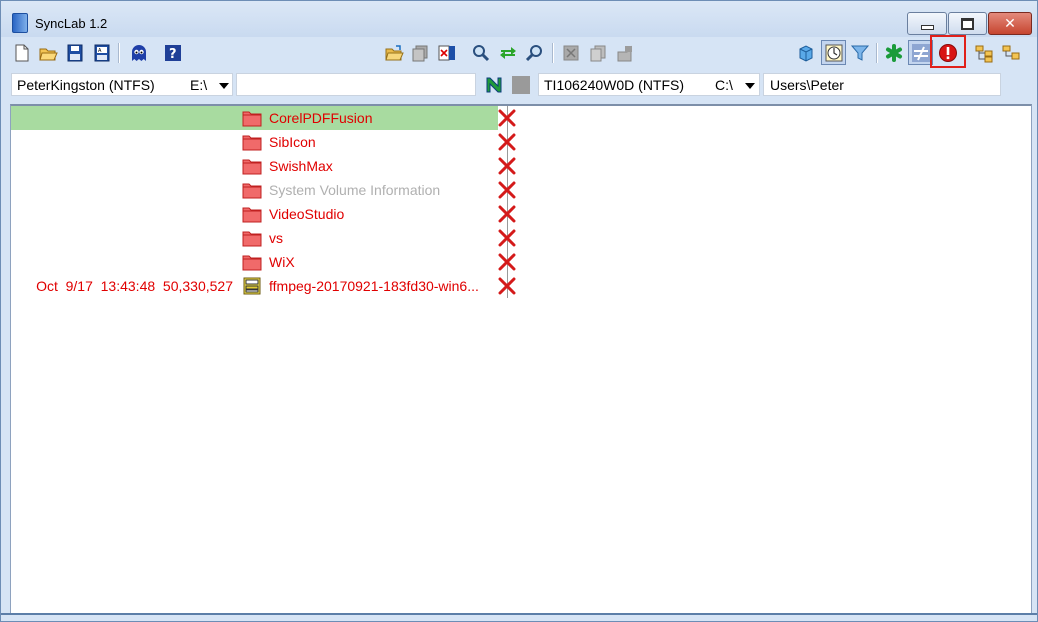  I want to click on save-as-icon: A, so click(102, 53).